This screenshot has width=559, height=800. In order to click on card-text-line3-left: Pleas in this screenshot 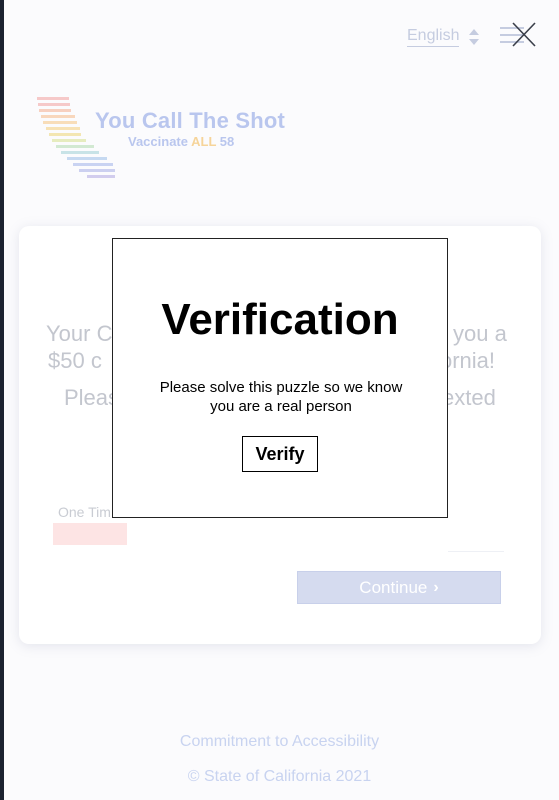, I will do `click(92, 397)`.